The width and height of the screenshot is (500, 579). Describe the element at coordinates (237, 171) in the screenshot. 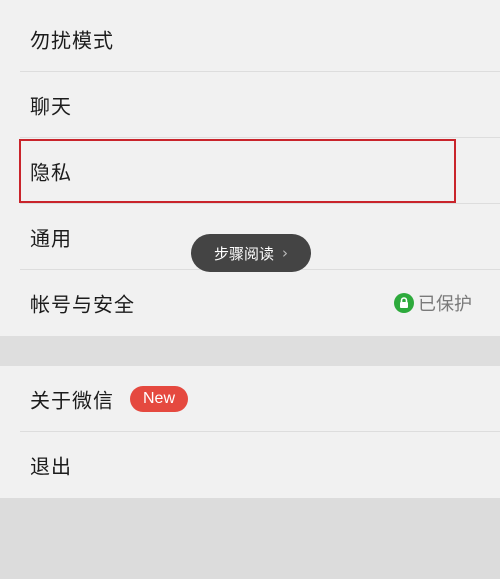

I see `privacy-highlight-box` at that location.